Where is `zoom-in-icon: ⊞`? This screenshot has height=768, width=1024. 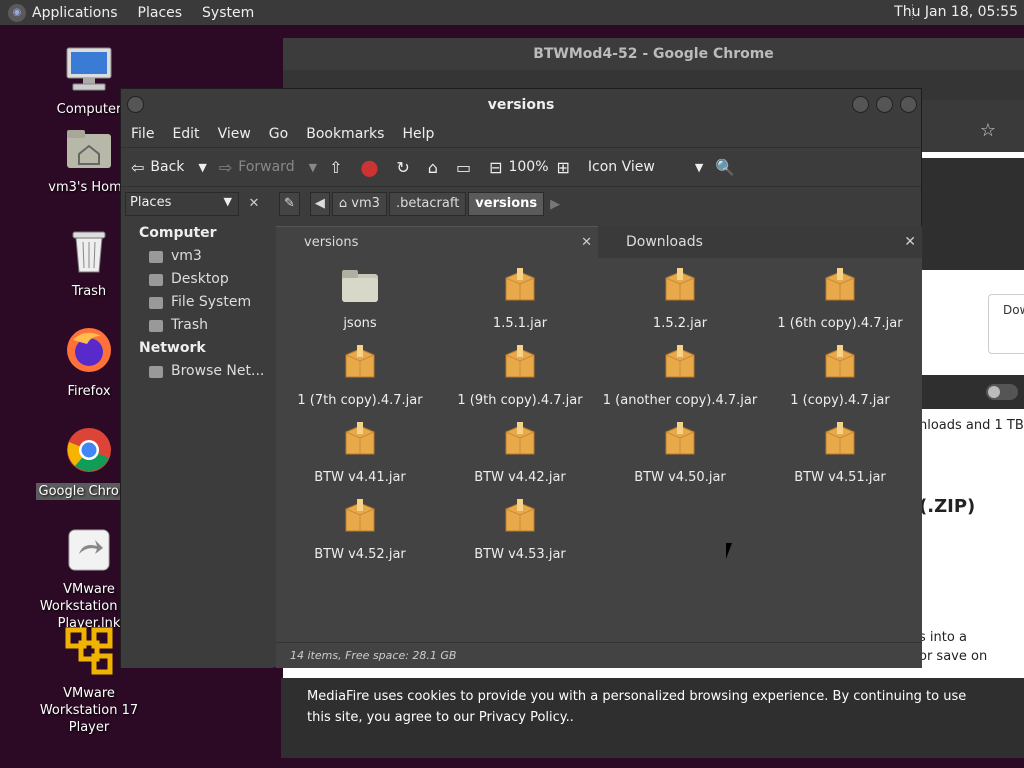
zoom-in-icon: ⊞ is located at coordinates (563, 167).